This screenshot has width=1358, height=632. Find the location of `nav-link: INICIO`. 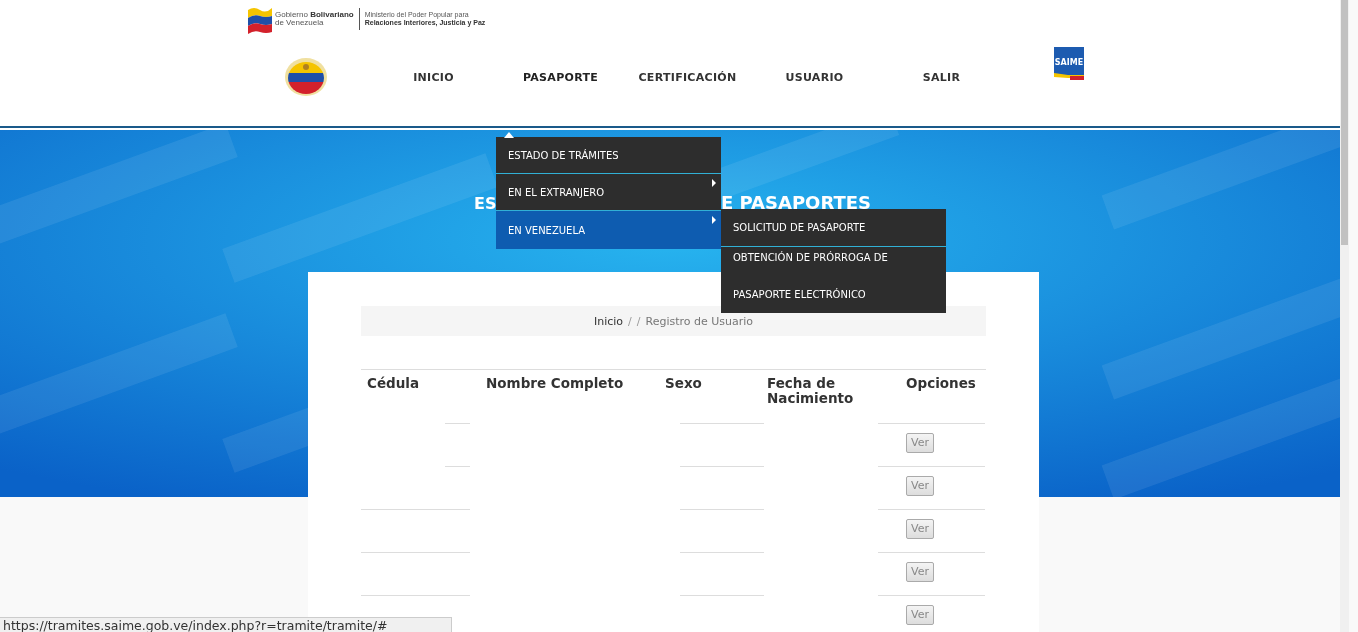

nav-link: INICIO is located at coordinates (433, 77).